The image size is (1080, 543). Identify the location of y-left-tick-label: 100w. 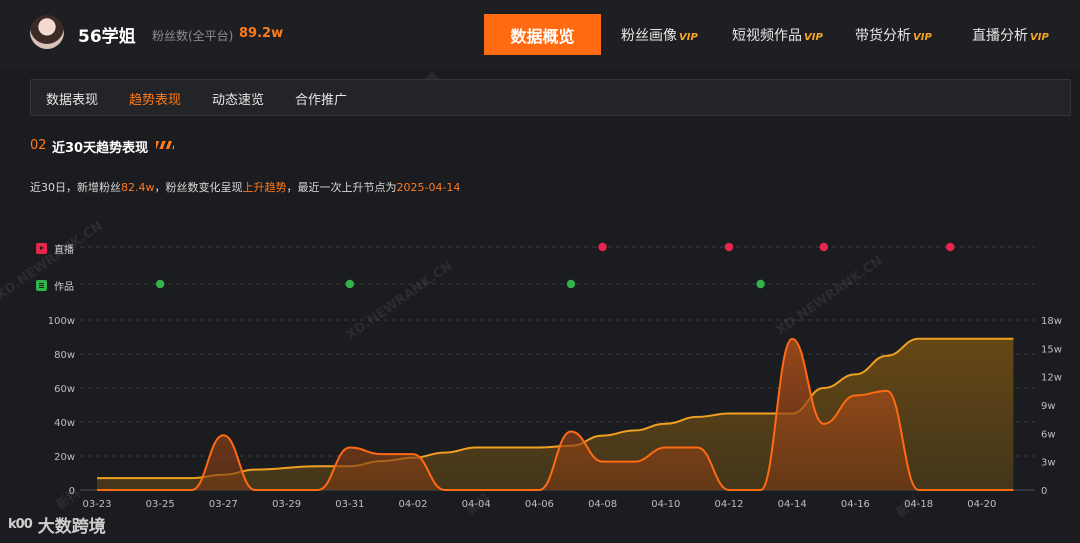
(61, 321).